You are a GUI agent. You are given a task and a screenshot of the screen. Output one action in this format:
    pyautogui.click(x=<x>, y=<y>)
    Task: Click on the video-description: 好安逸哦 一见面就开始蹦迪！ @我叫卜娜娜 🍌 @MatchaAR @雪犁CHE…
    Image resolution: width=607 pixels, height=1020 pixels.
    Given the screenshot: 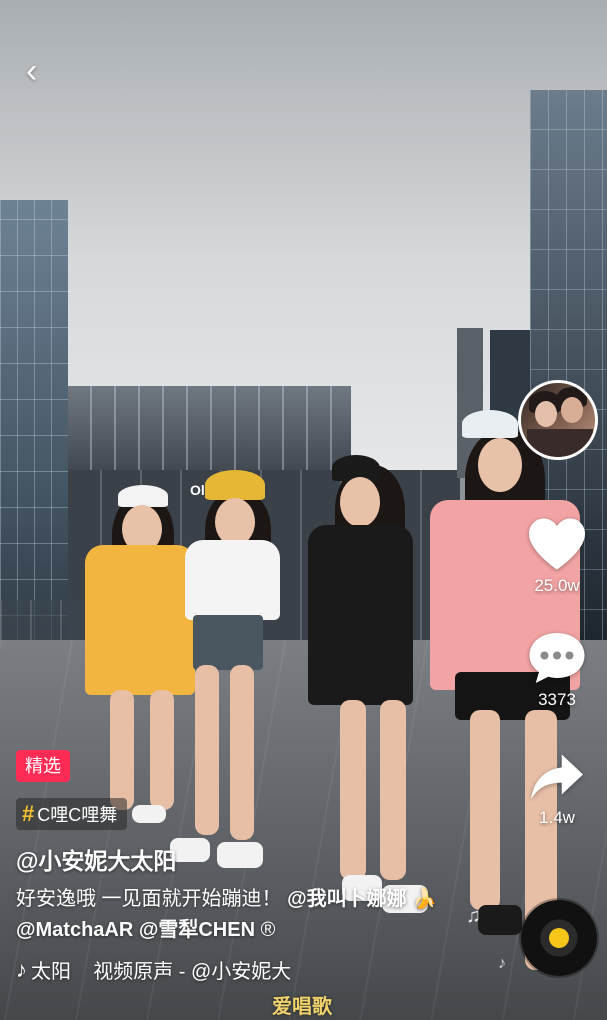 What is the action you would take?
    pyautogui.click(x=236, y=915)
    